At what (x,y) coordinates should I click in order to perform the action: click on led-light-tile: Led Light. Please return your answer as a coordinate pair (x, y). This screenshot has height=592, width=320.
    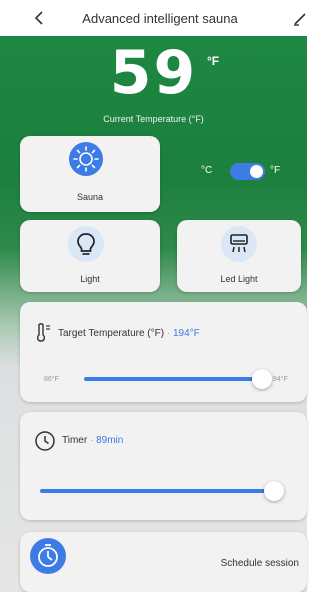
    Looking at the image, I should click on (239, 256).